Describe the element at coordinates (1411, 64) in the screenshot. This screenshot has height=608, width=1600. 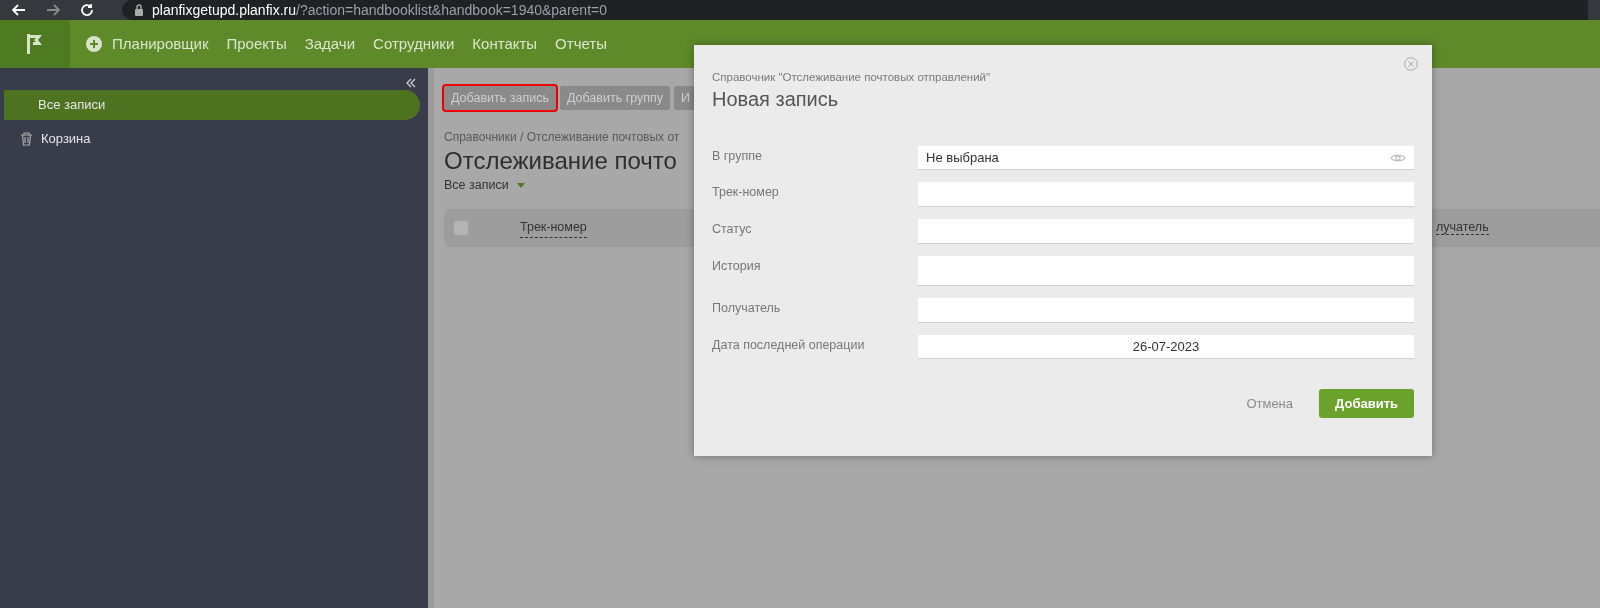
I see `close-icon` at that location.